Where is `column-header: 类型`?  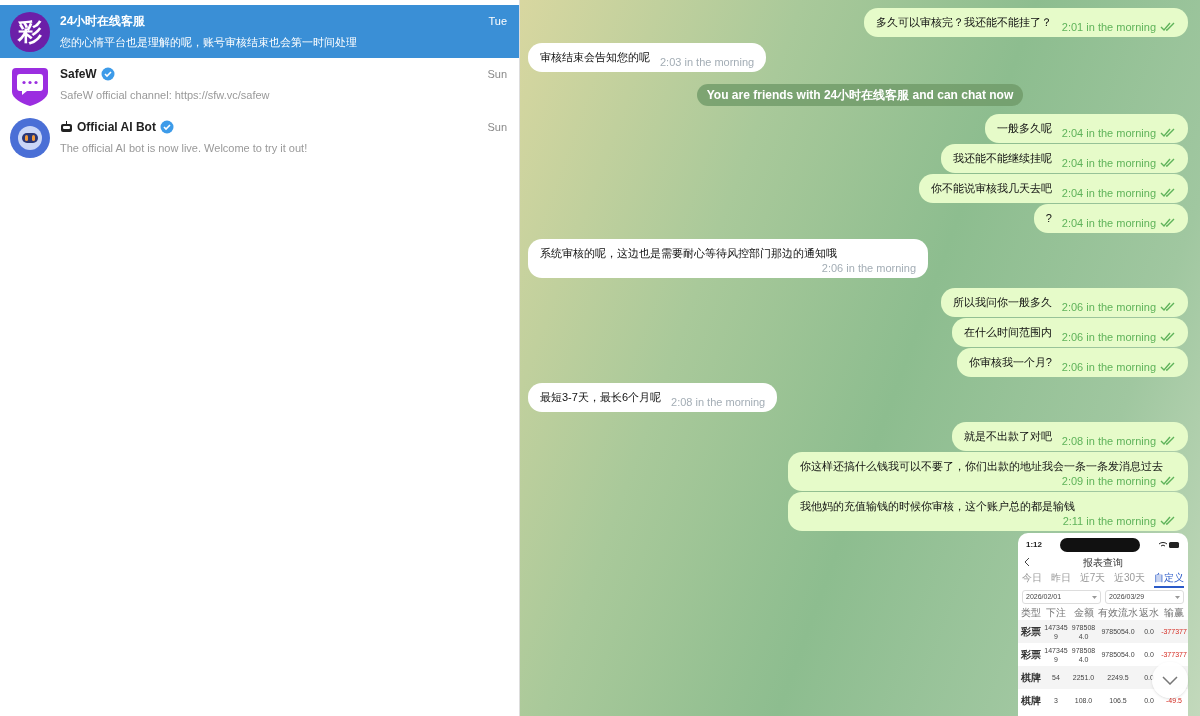 column-header: 类型 is located at coordinates (1031, 613).